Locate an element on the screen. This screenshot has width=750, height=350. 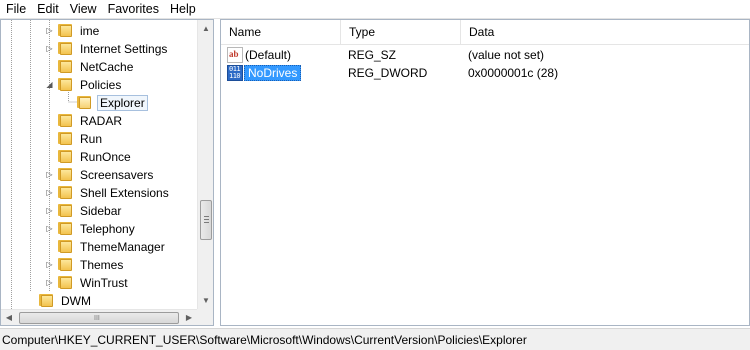
tree-item-label: DWM is located at coordinates (76, 301).